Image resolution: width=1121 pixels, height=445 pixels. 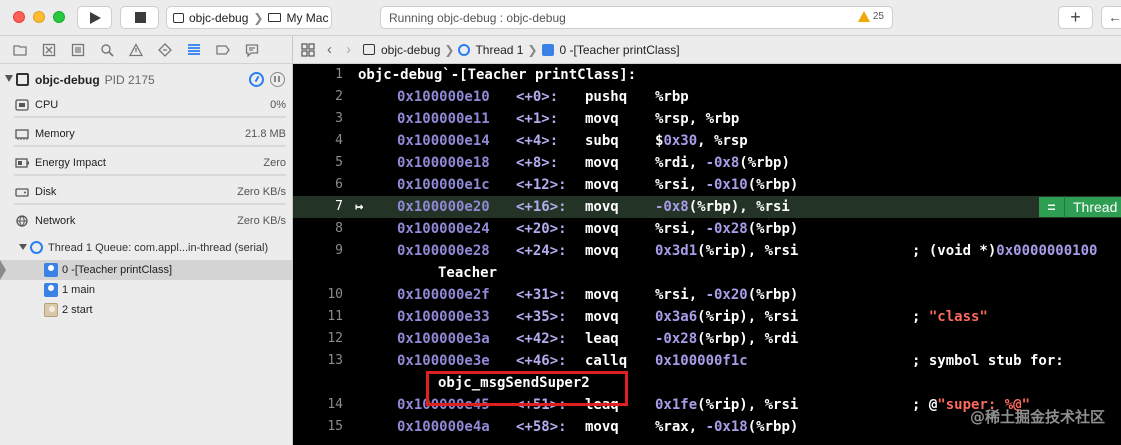 What do you see at coordinates (150, 146) in the screenshot?
I see `gauge-bar` at bounding box center [150, 146].